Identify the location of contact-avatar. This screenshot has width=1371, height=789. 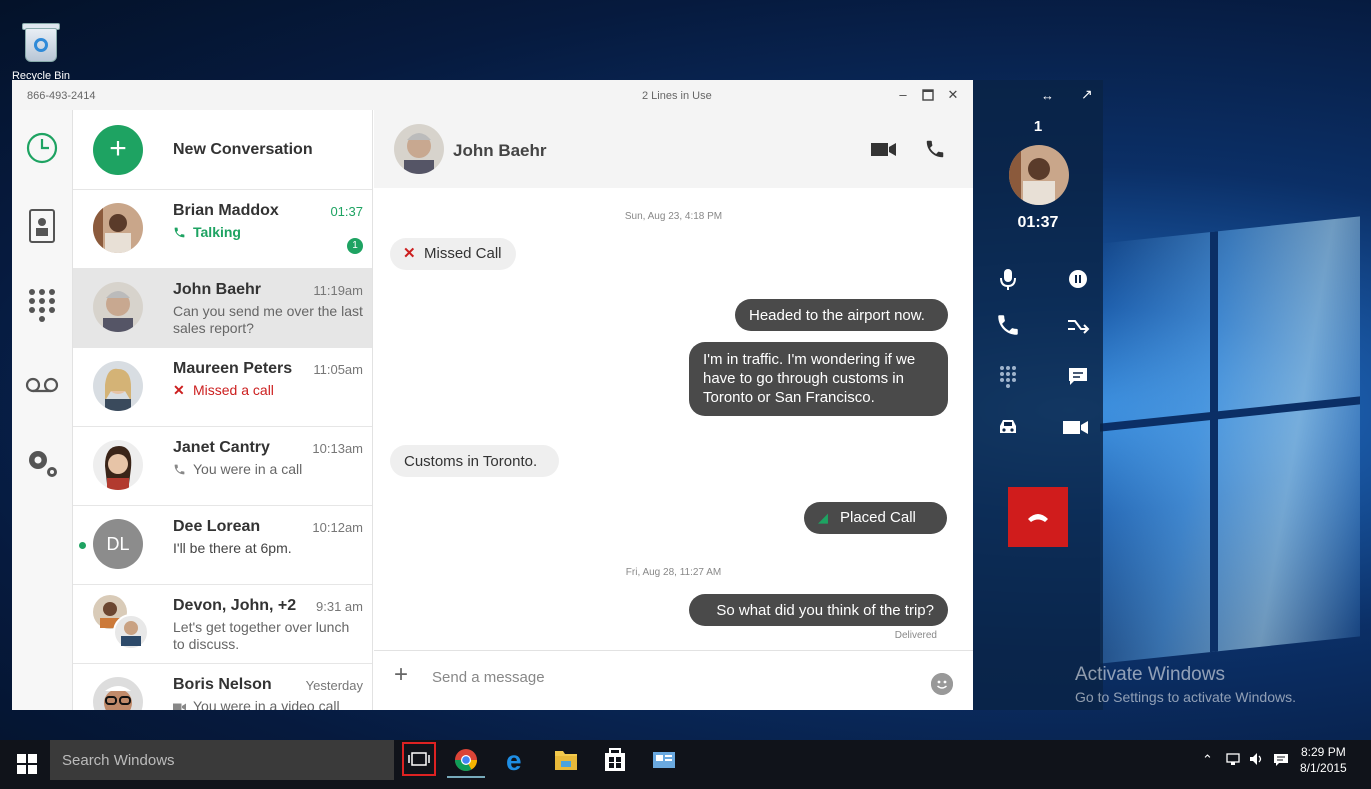
(419, 149).